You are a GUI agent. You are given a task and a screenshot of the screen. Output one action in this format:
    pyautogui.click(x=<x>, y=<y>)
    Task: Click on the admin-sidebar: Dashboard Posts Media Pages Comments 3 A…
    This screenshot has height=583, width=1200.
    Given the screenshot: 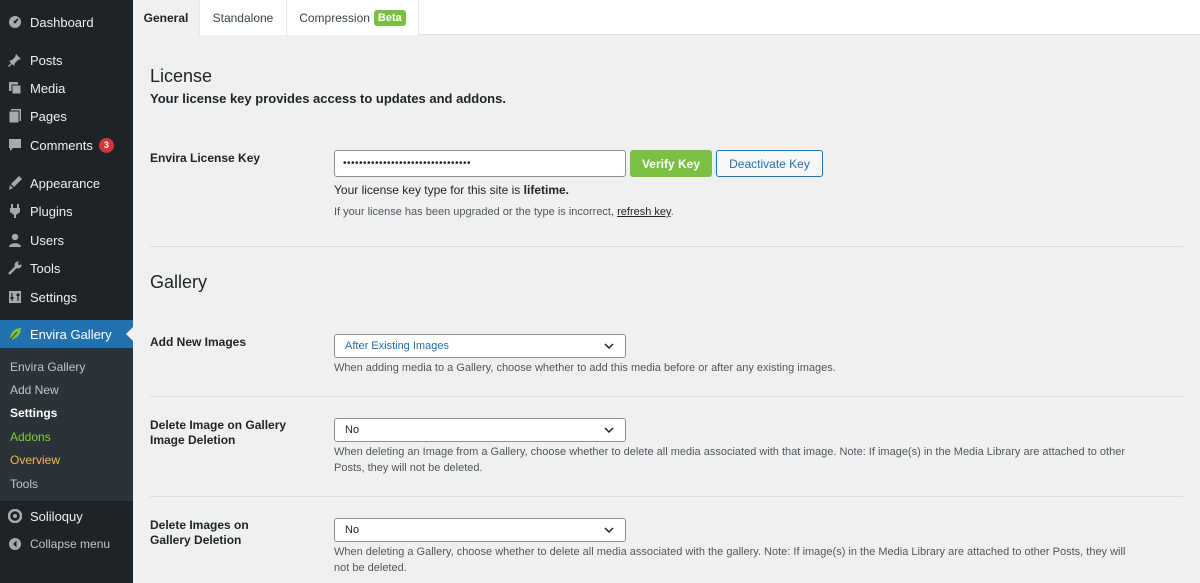 What is the action you would take?
    pyautogui.click(x=66, y=291)
    